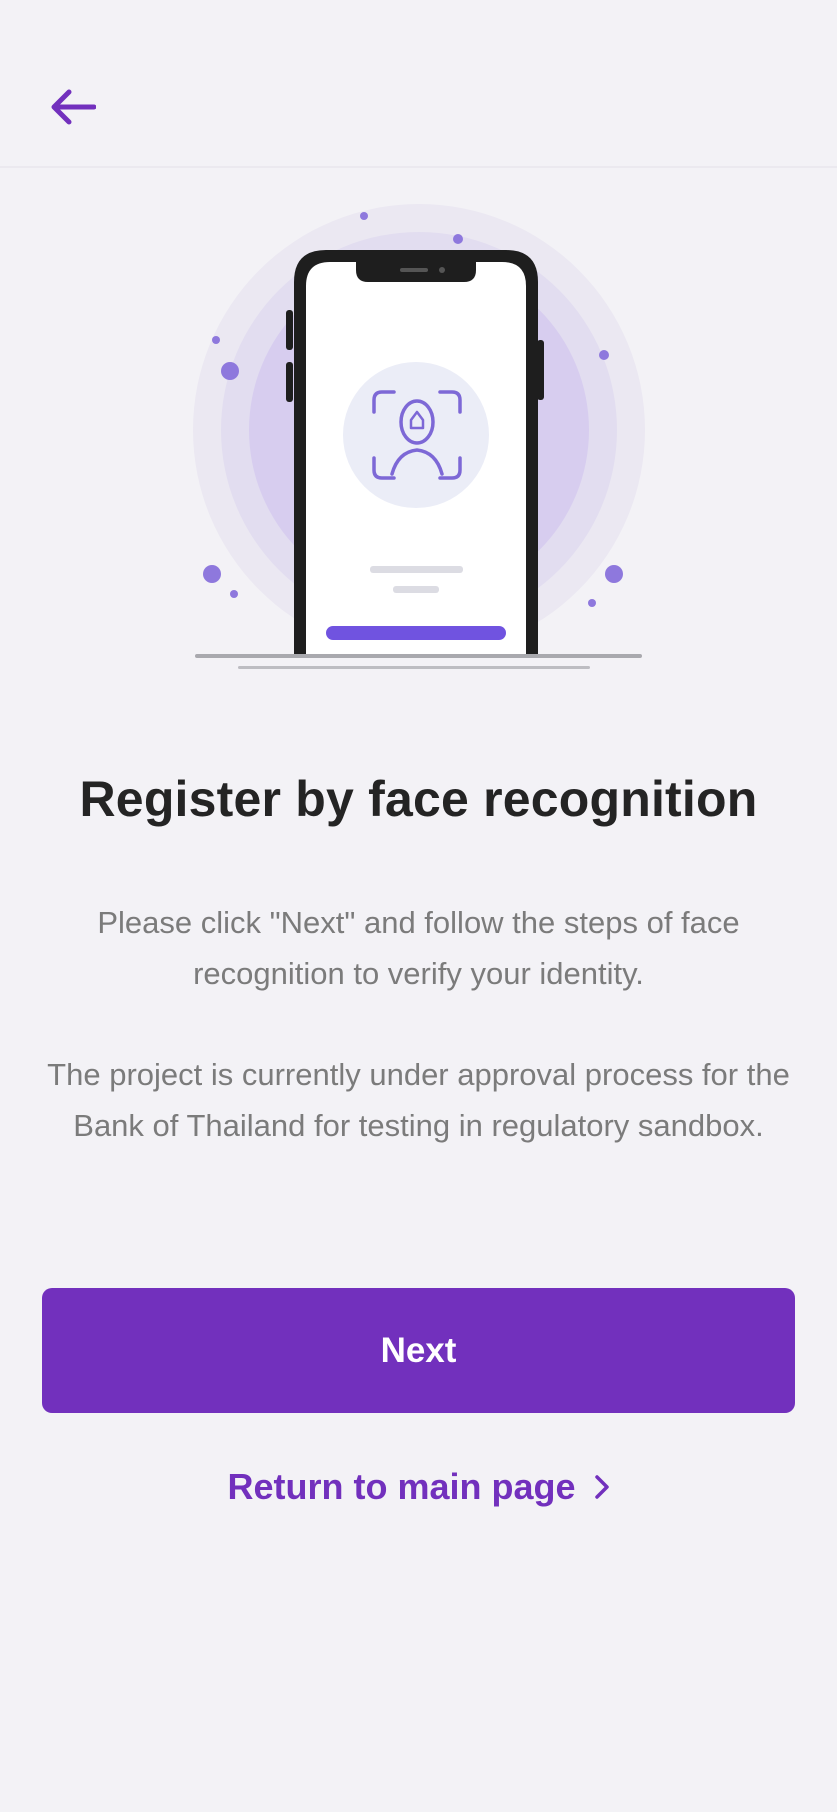 The height and width of the screenshot is (1812, 837). I want to click on chevron-right-icon, so click(602, 1487).